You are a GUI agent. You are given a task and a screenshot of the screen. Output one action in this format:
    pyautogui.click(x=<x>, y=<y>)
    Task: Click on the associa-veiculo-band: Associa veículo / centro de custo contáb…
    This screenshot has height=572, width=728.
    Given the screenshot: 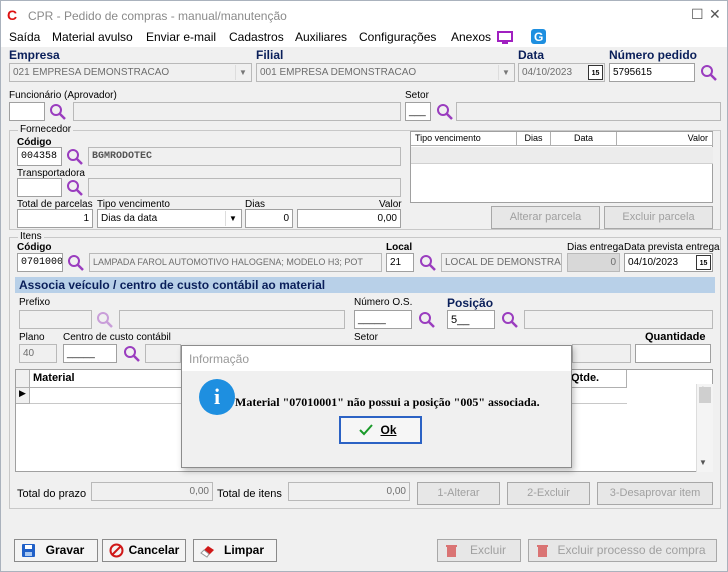 What is the action you would take?
    pyautogui.click(x=365, y=285)
    